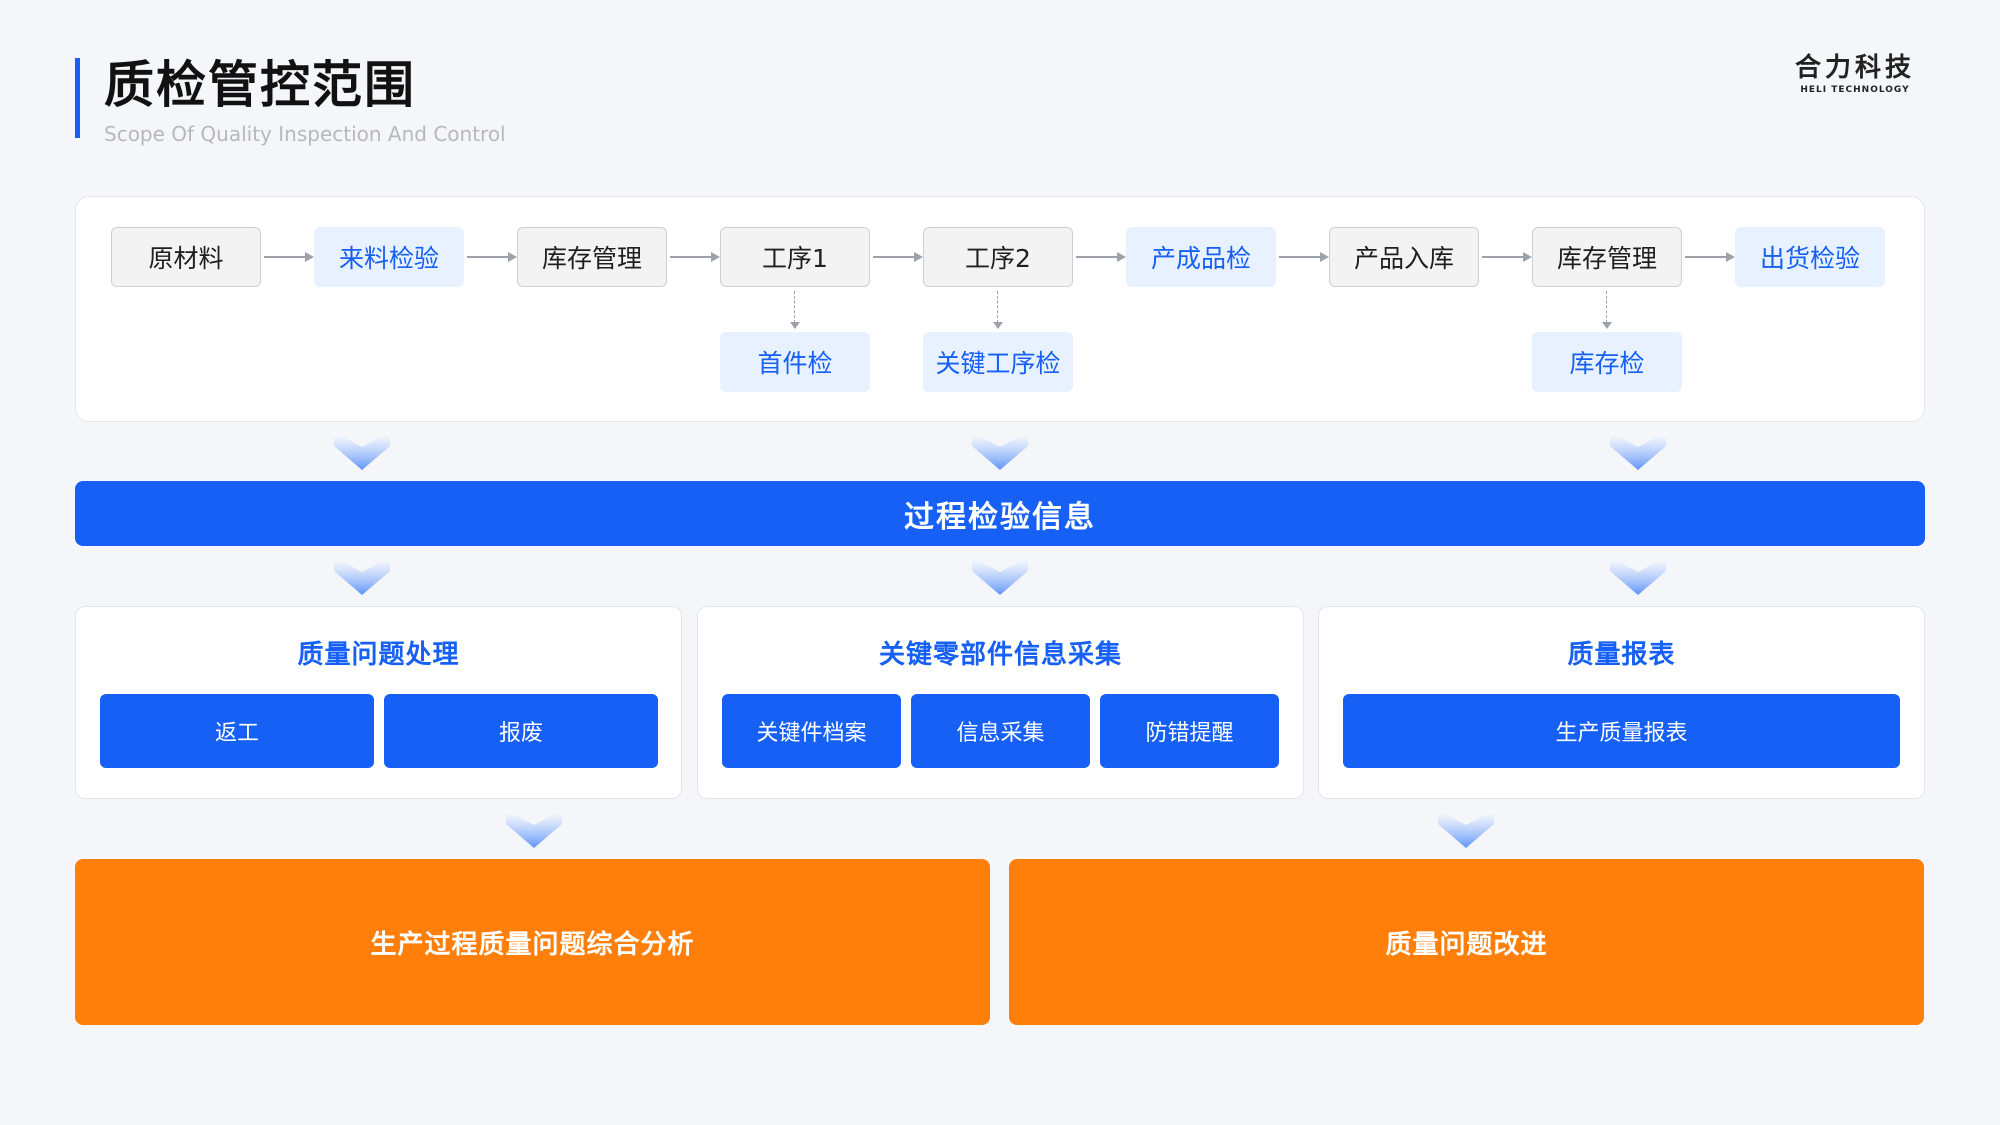  Describe the element at coordinates (1000, 513) in the screenshot. I see `process-inspection-info-bar: 过程检验信息` at that location.